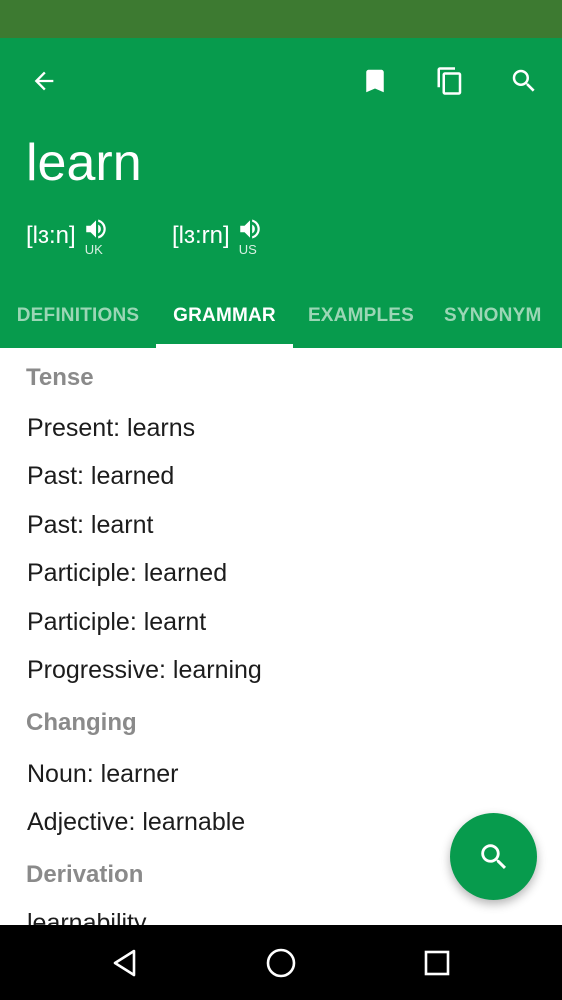  Describe the element at coordinates (281, 19) in the screenshot. I see `status-bar` at that location.